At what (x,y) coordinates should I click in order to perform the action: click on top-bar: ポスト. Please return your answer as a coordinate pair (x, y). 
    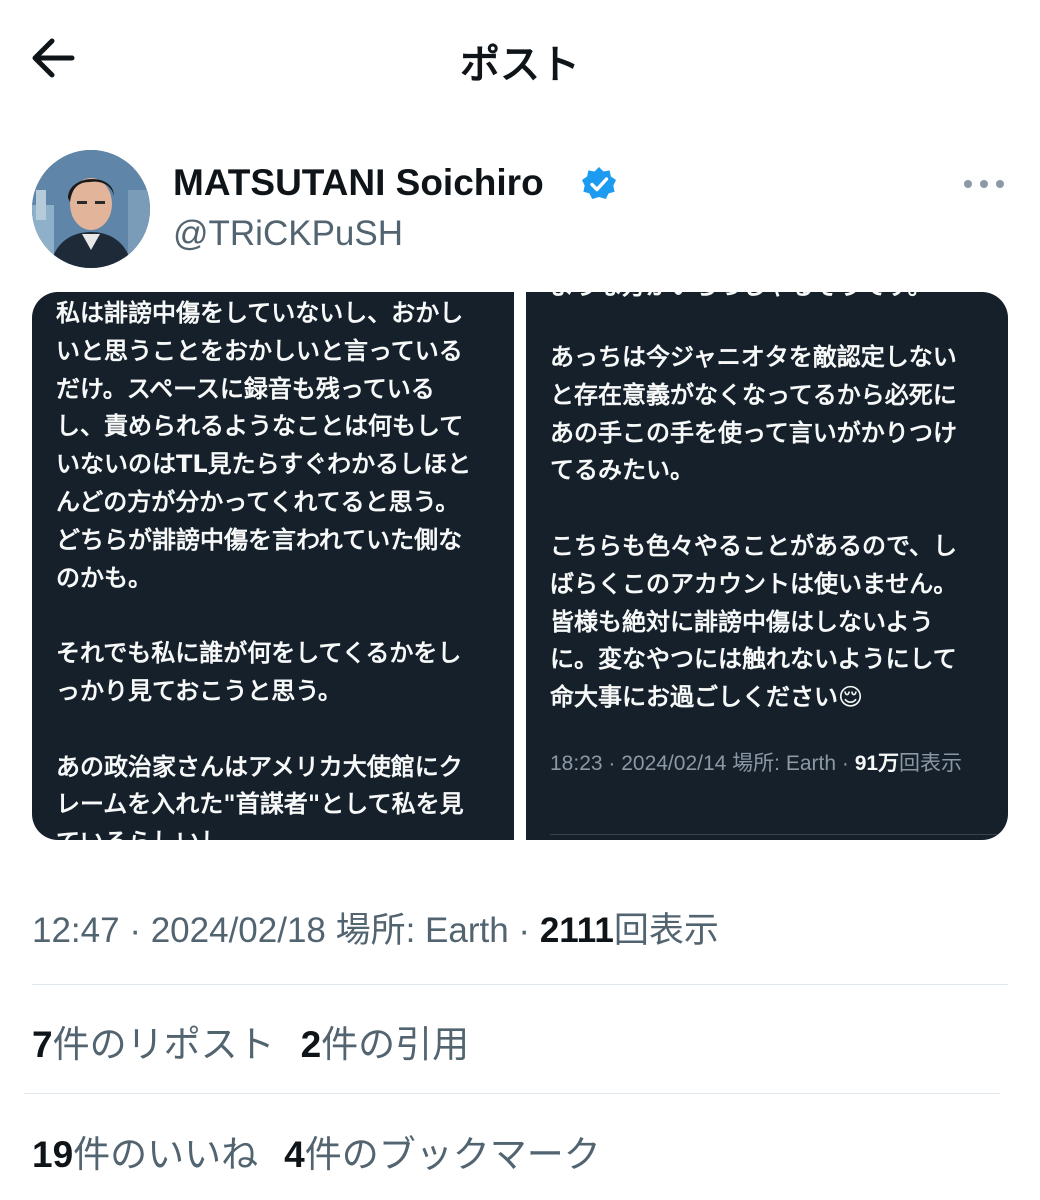
    Looking at the image, I should click on (520, 60).